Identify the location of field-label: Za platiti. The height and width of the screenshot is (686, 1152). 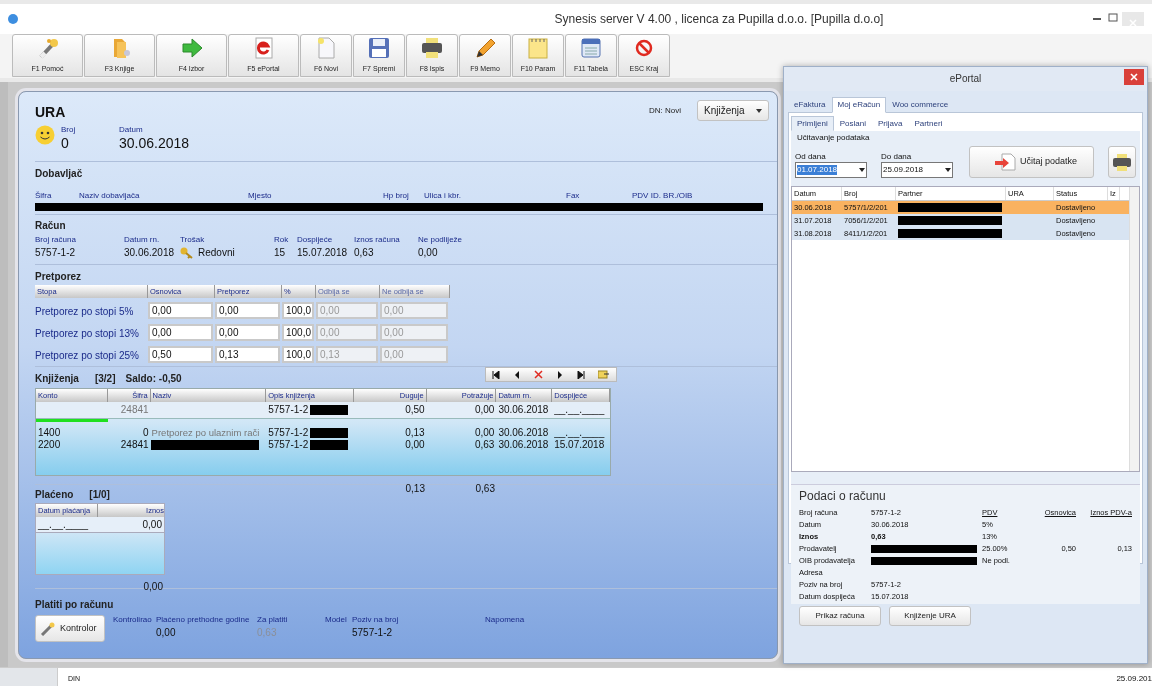
(273, 620).